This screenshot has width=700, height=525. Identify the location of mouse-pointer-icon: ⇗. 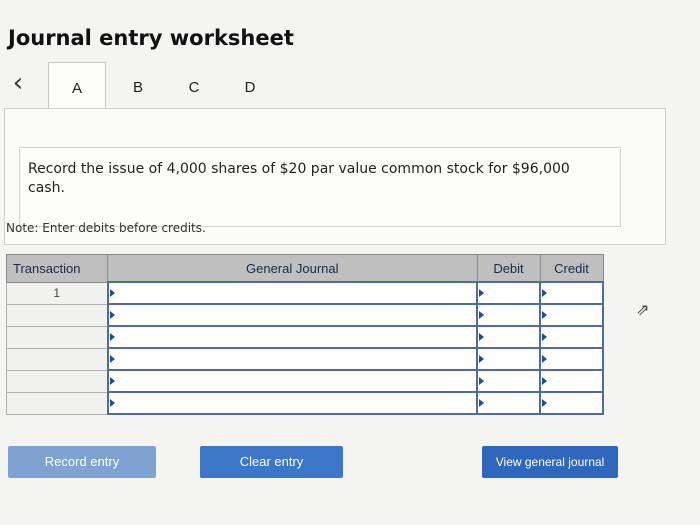
(643, 309).